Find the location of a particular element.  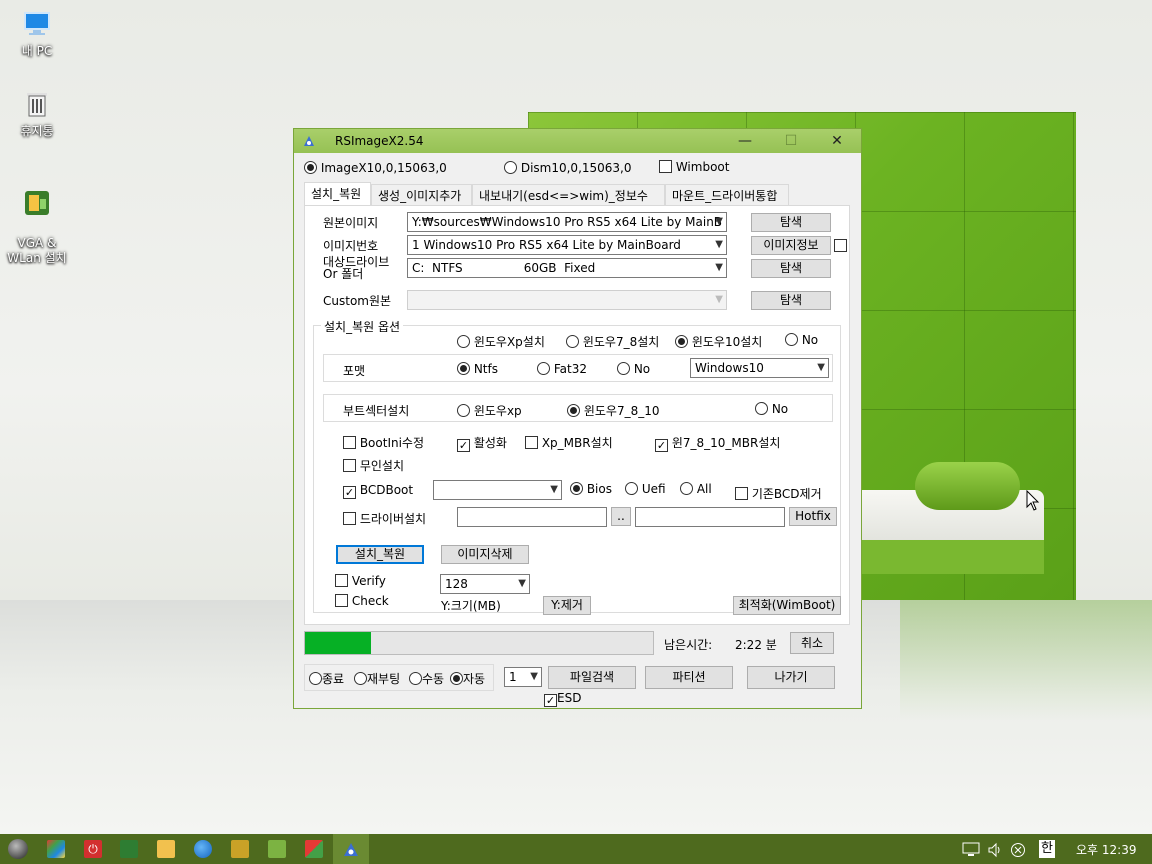

os-xp-option: 윈도우Xp설치 is located at coordinates (501, 341).